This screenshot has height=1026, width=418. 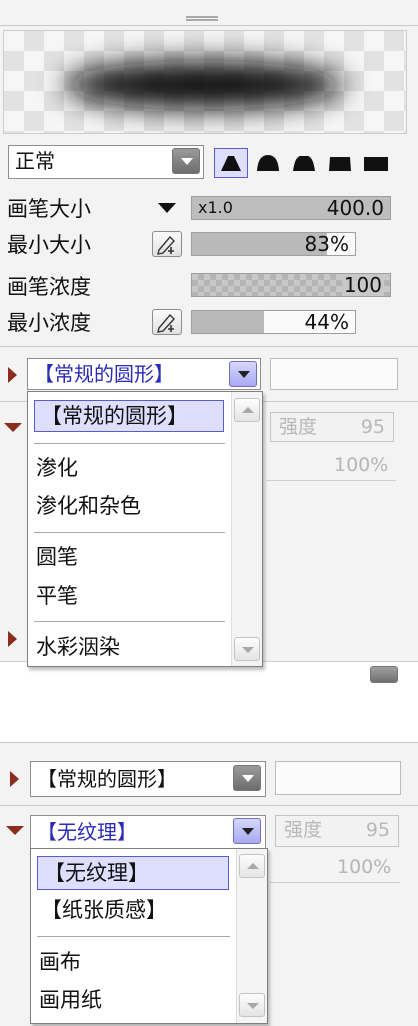 I want to click on size-curve-toggle-icon, so click(x=167, y=208).